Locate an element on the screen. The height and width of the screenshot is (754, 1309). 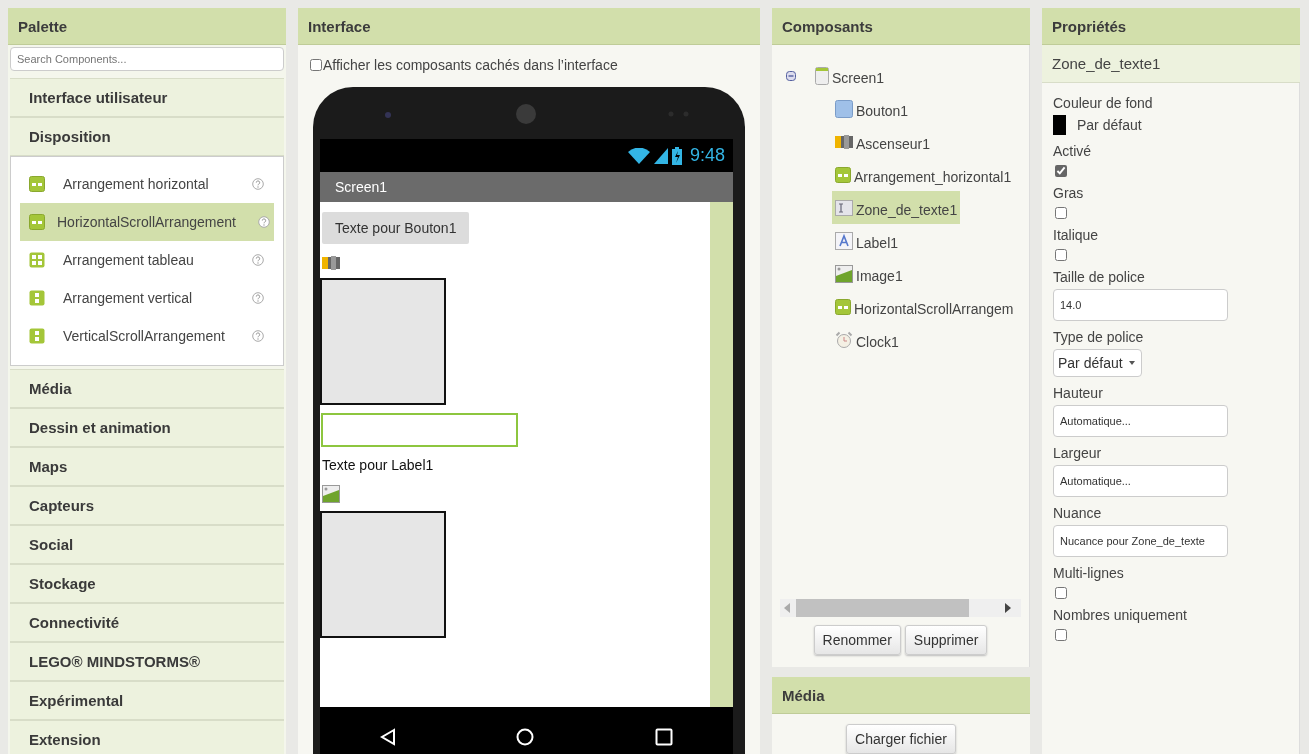
screen-icon is located at coordinates (822, 75).